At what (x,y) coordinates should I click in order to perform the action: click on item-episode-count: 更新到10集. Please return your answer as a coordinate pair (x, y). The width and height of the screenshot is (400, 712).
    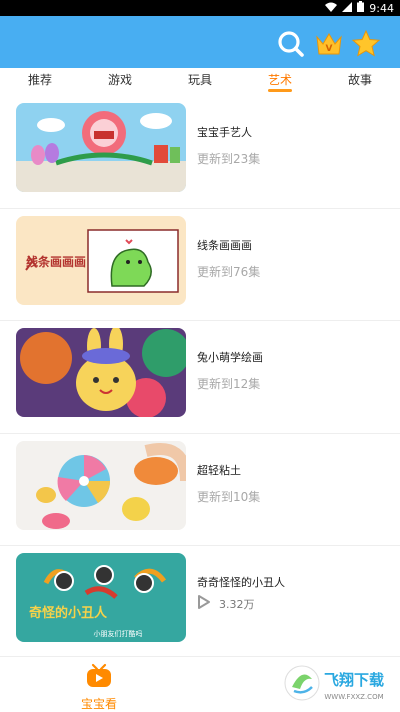
    Looking at the image, I should click on (229, 496).